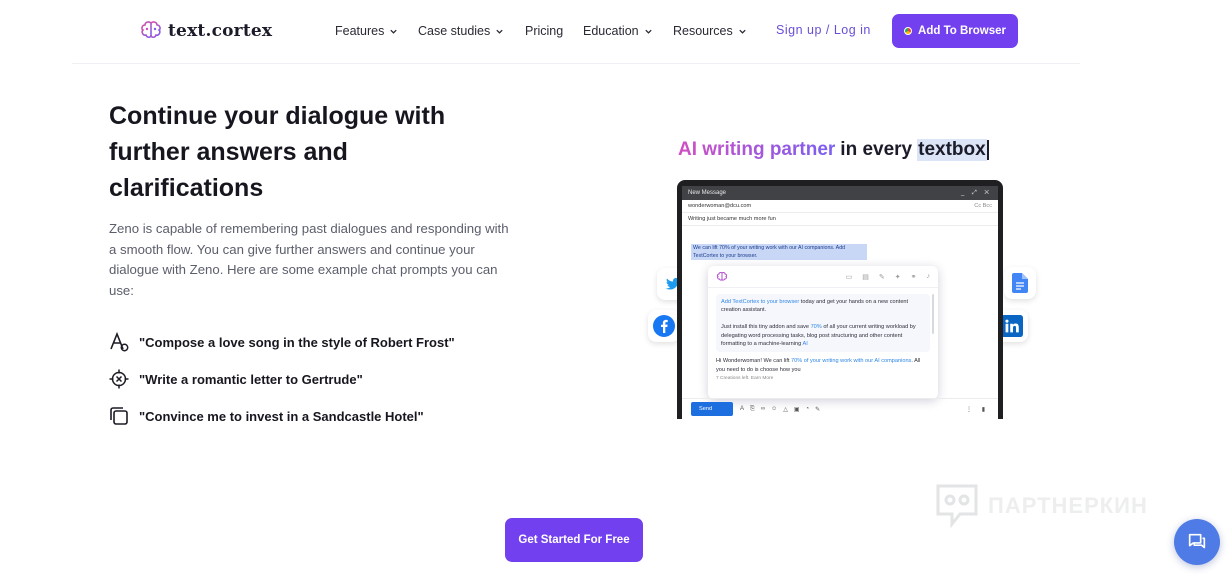 Image resolution: width=1228 pixels, height=586 pixels. Describe the element at coordinates (742, 408) in the screenshot. I see `format-text-icon: A` at that location.